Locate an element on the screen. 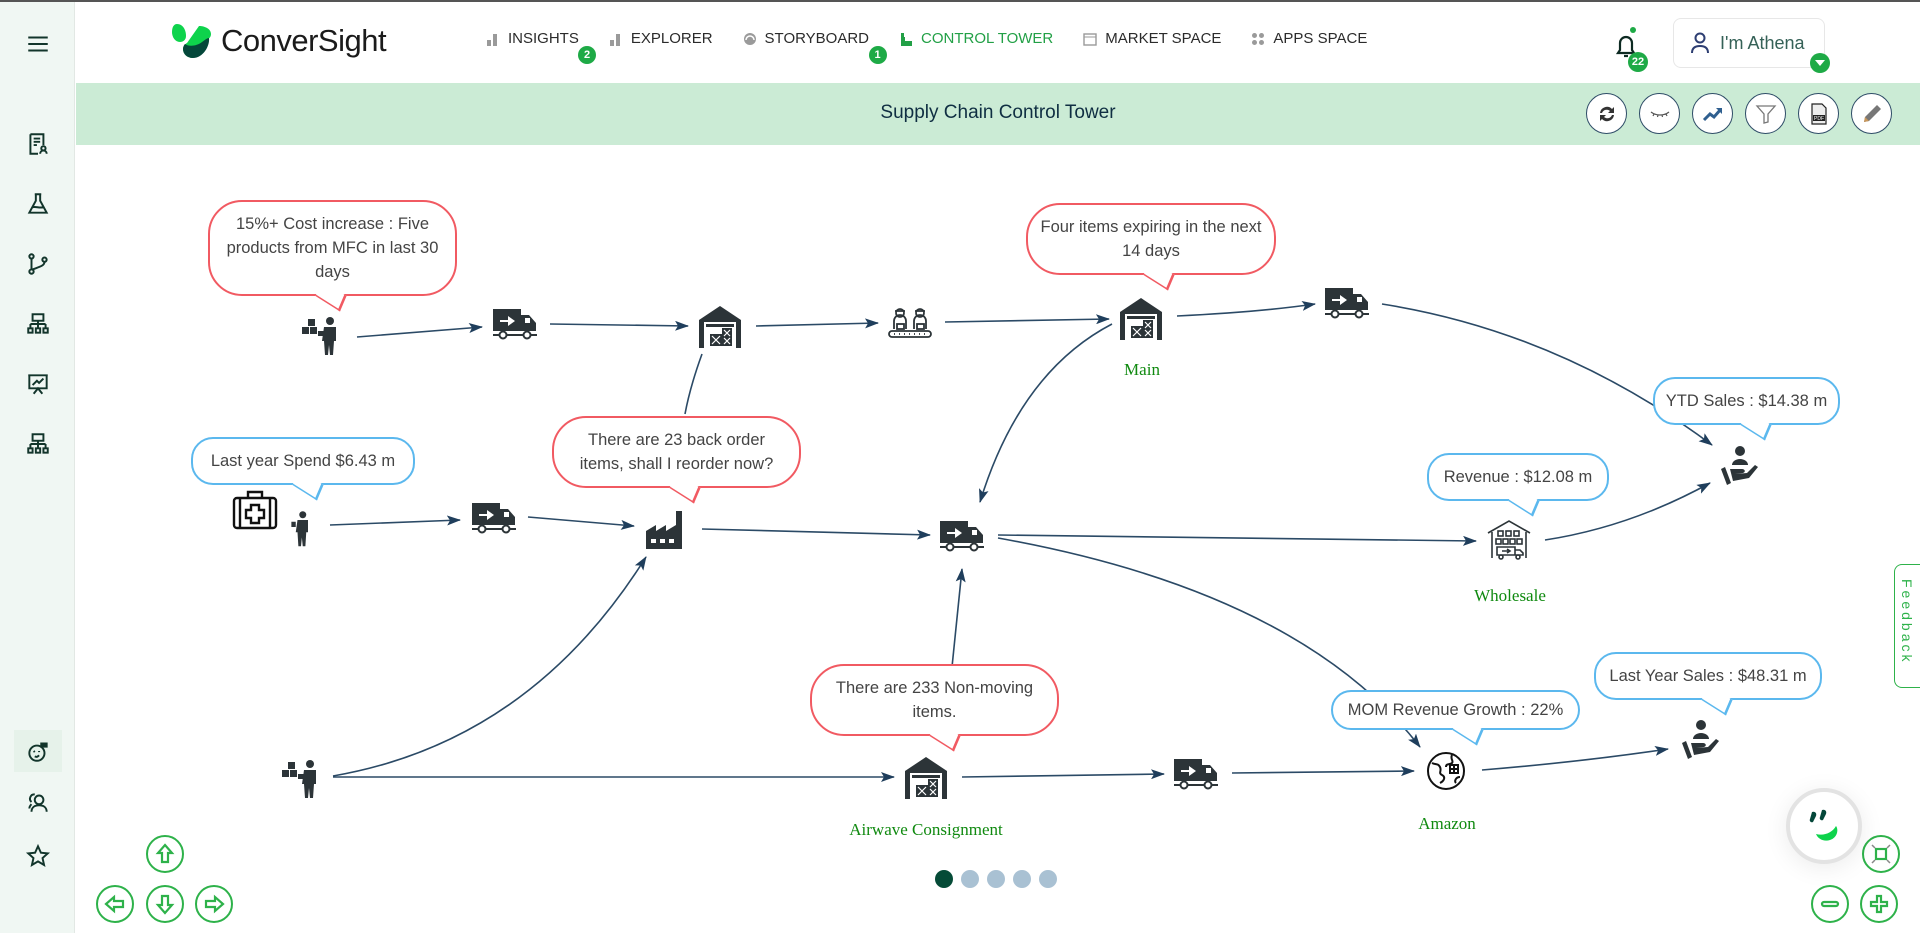 The width and height of the screenshot is (1920, 933). edge-main-truck-top is located at coordinates (1246, 308).